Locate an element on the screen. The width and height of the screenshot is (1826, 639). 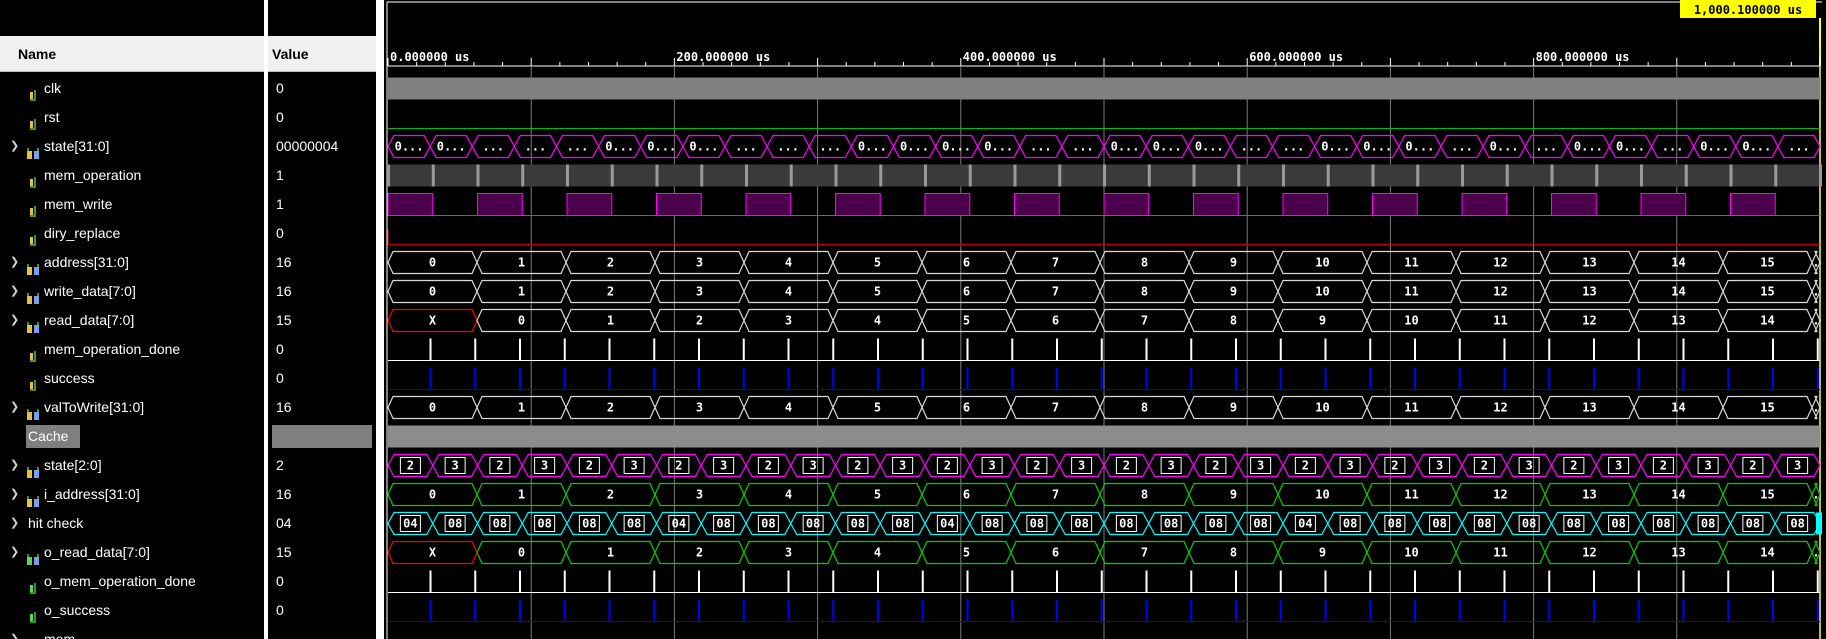
bus-value-label: 6 is located at coordinates (1055, 321).